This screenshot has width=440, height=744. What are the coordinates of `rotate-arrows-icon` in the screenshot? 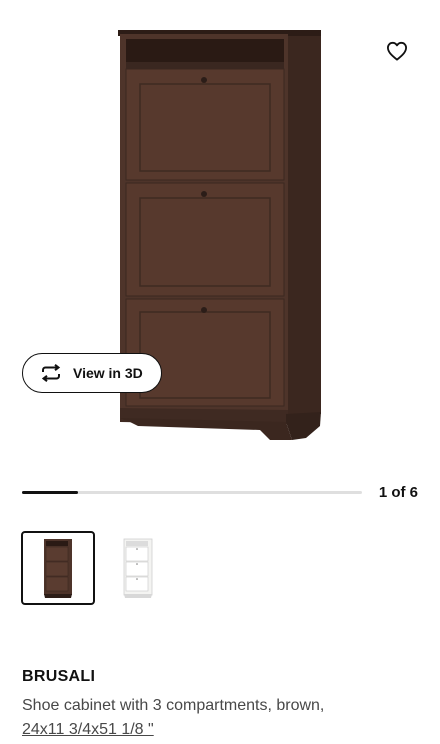 It's located at (52, 373).